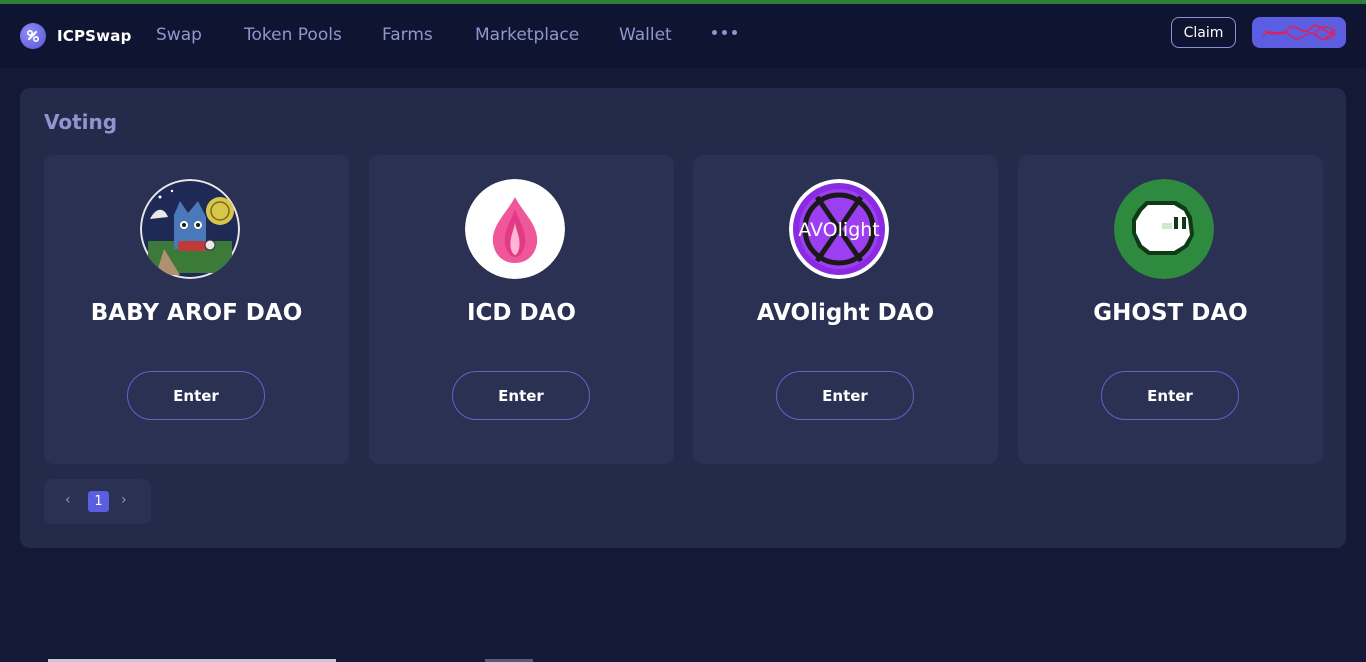 The width and height of the screenshot is (1366, 662). What do you see at coordinates (515, 229) in the screenshot?
I see `icd-flame-avatar` at bounding box center [515, 229].